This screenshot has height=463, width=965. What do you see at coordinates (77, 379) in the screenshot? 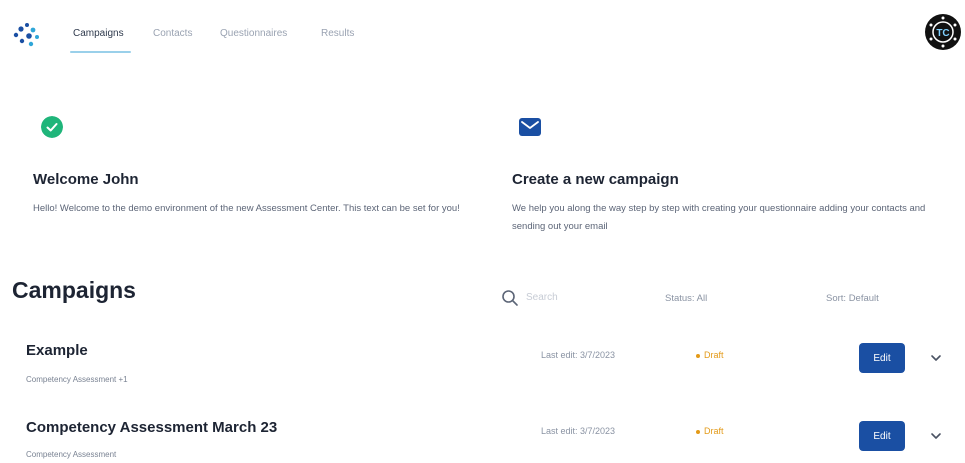
I see `campaign-subtitle: Competency Assessment +1` at bounding box center [77, 379].